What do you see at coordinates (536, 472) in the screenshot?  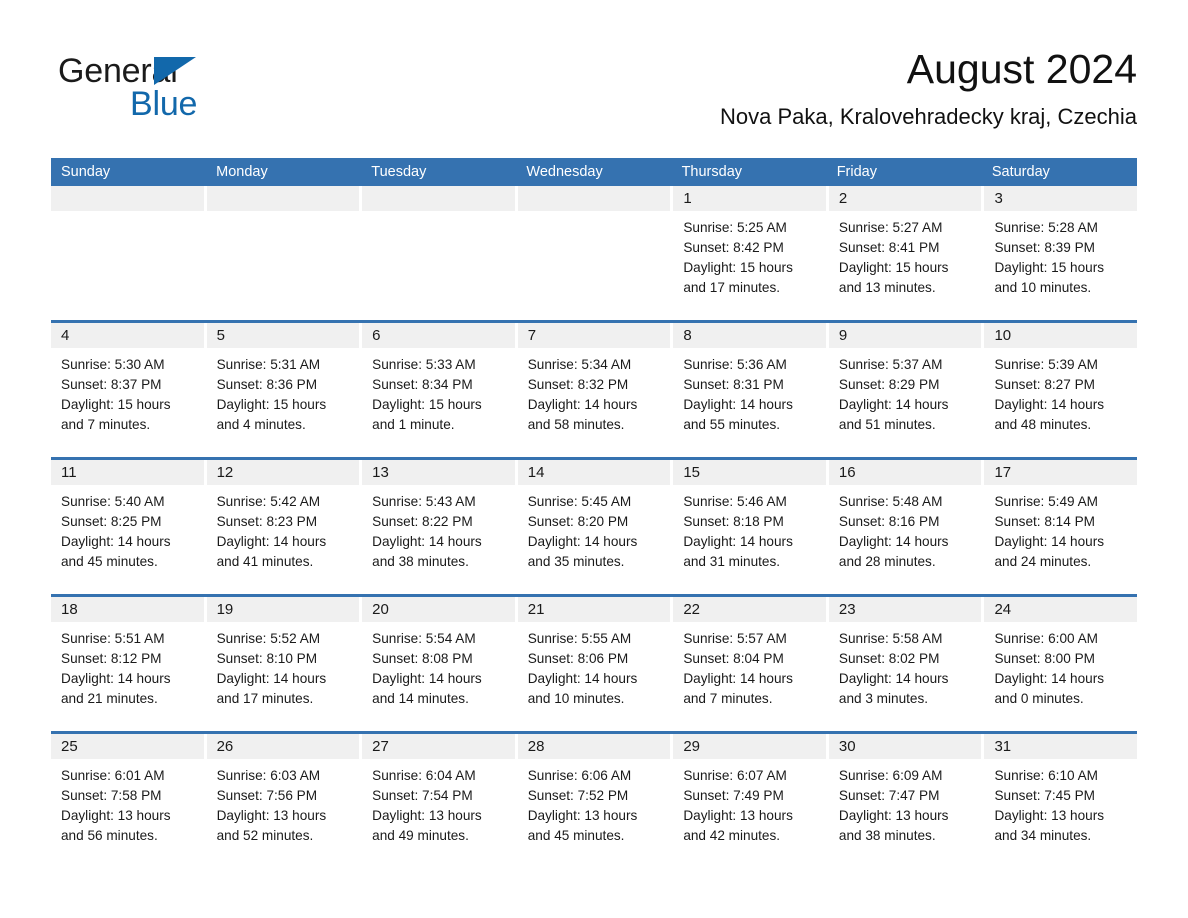 I see `day-number: 14` at bounding box center [536, 472].